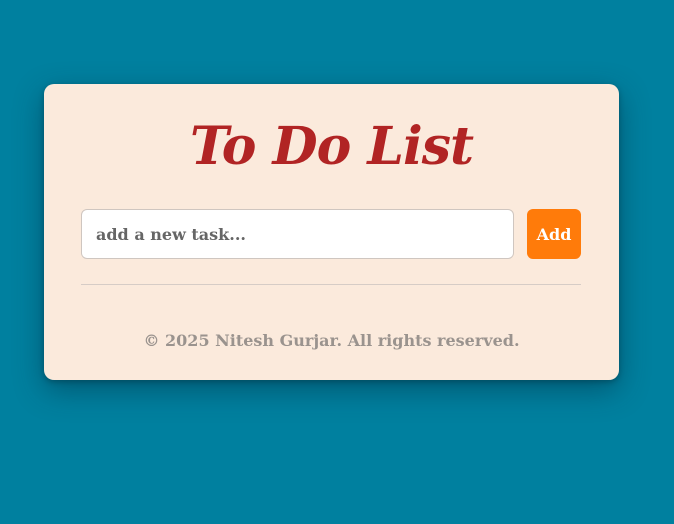  What do you see at coordinates (554, 234) in the screenshot?
I see `add-button: Add` at bounding box center [554, 234].